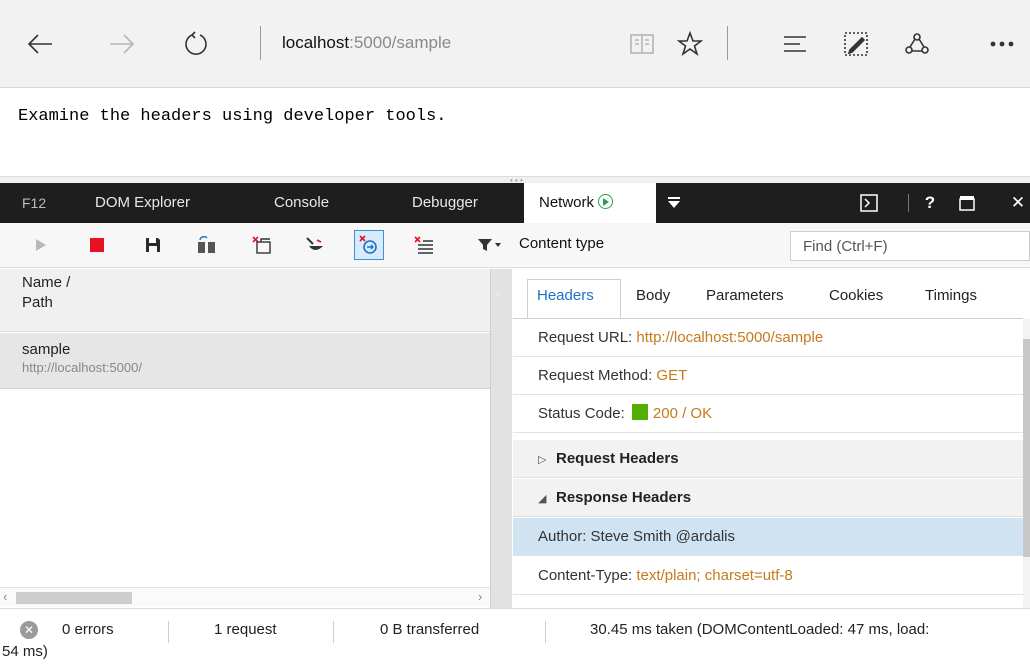 This screenshot has width=1030, height=664. Describe the element at coordinates (260, 43) in the screenshot. I see `address-separator` at that location.